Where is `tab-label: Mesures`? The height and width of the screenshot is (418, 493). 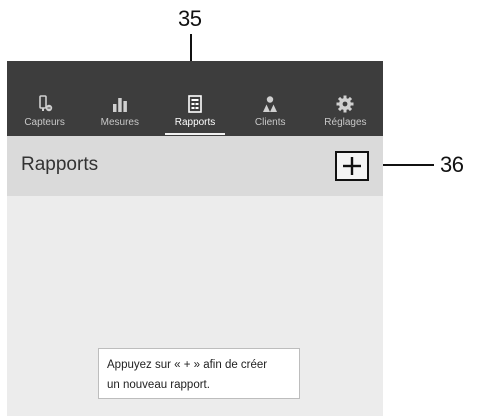
tab-label: Mesures is located at coordinates (119, 122).